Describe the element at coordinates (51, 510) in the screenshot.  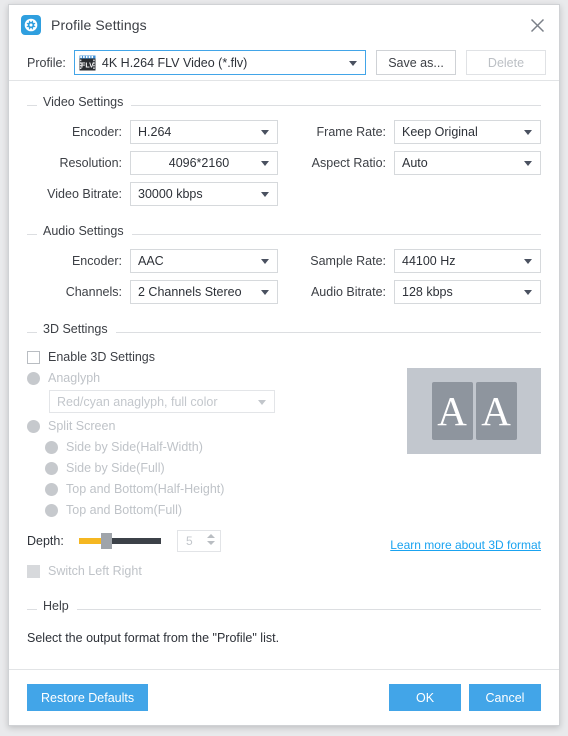
I see `top-and-bottom-full-radio` at that location.